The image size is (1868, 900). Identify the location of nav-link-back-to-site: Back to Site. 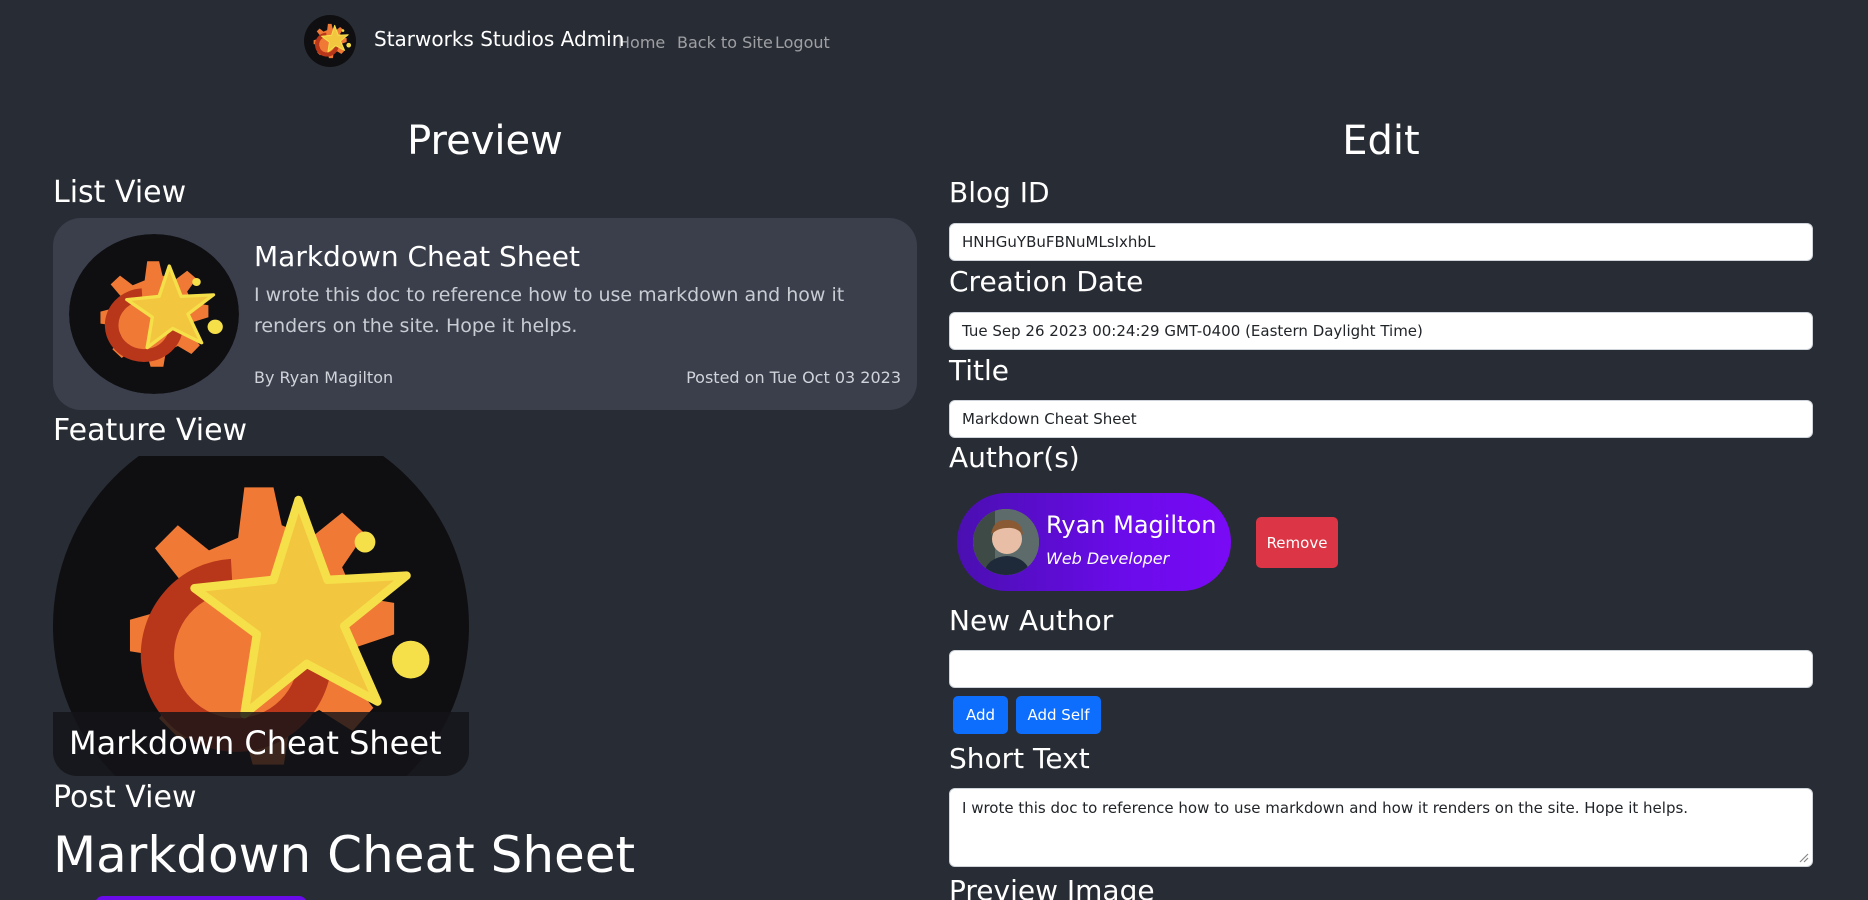
(725, 42).